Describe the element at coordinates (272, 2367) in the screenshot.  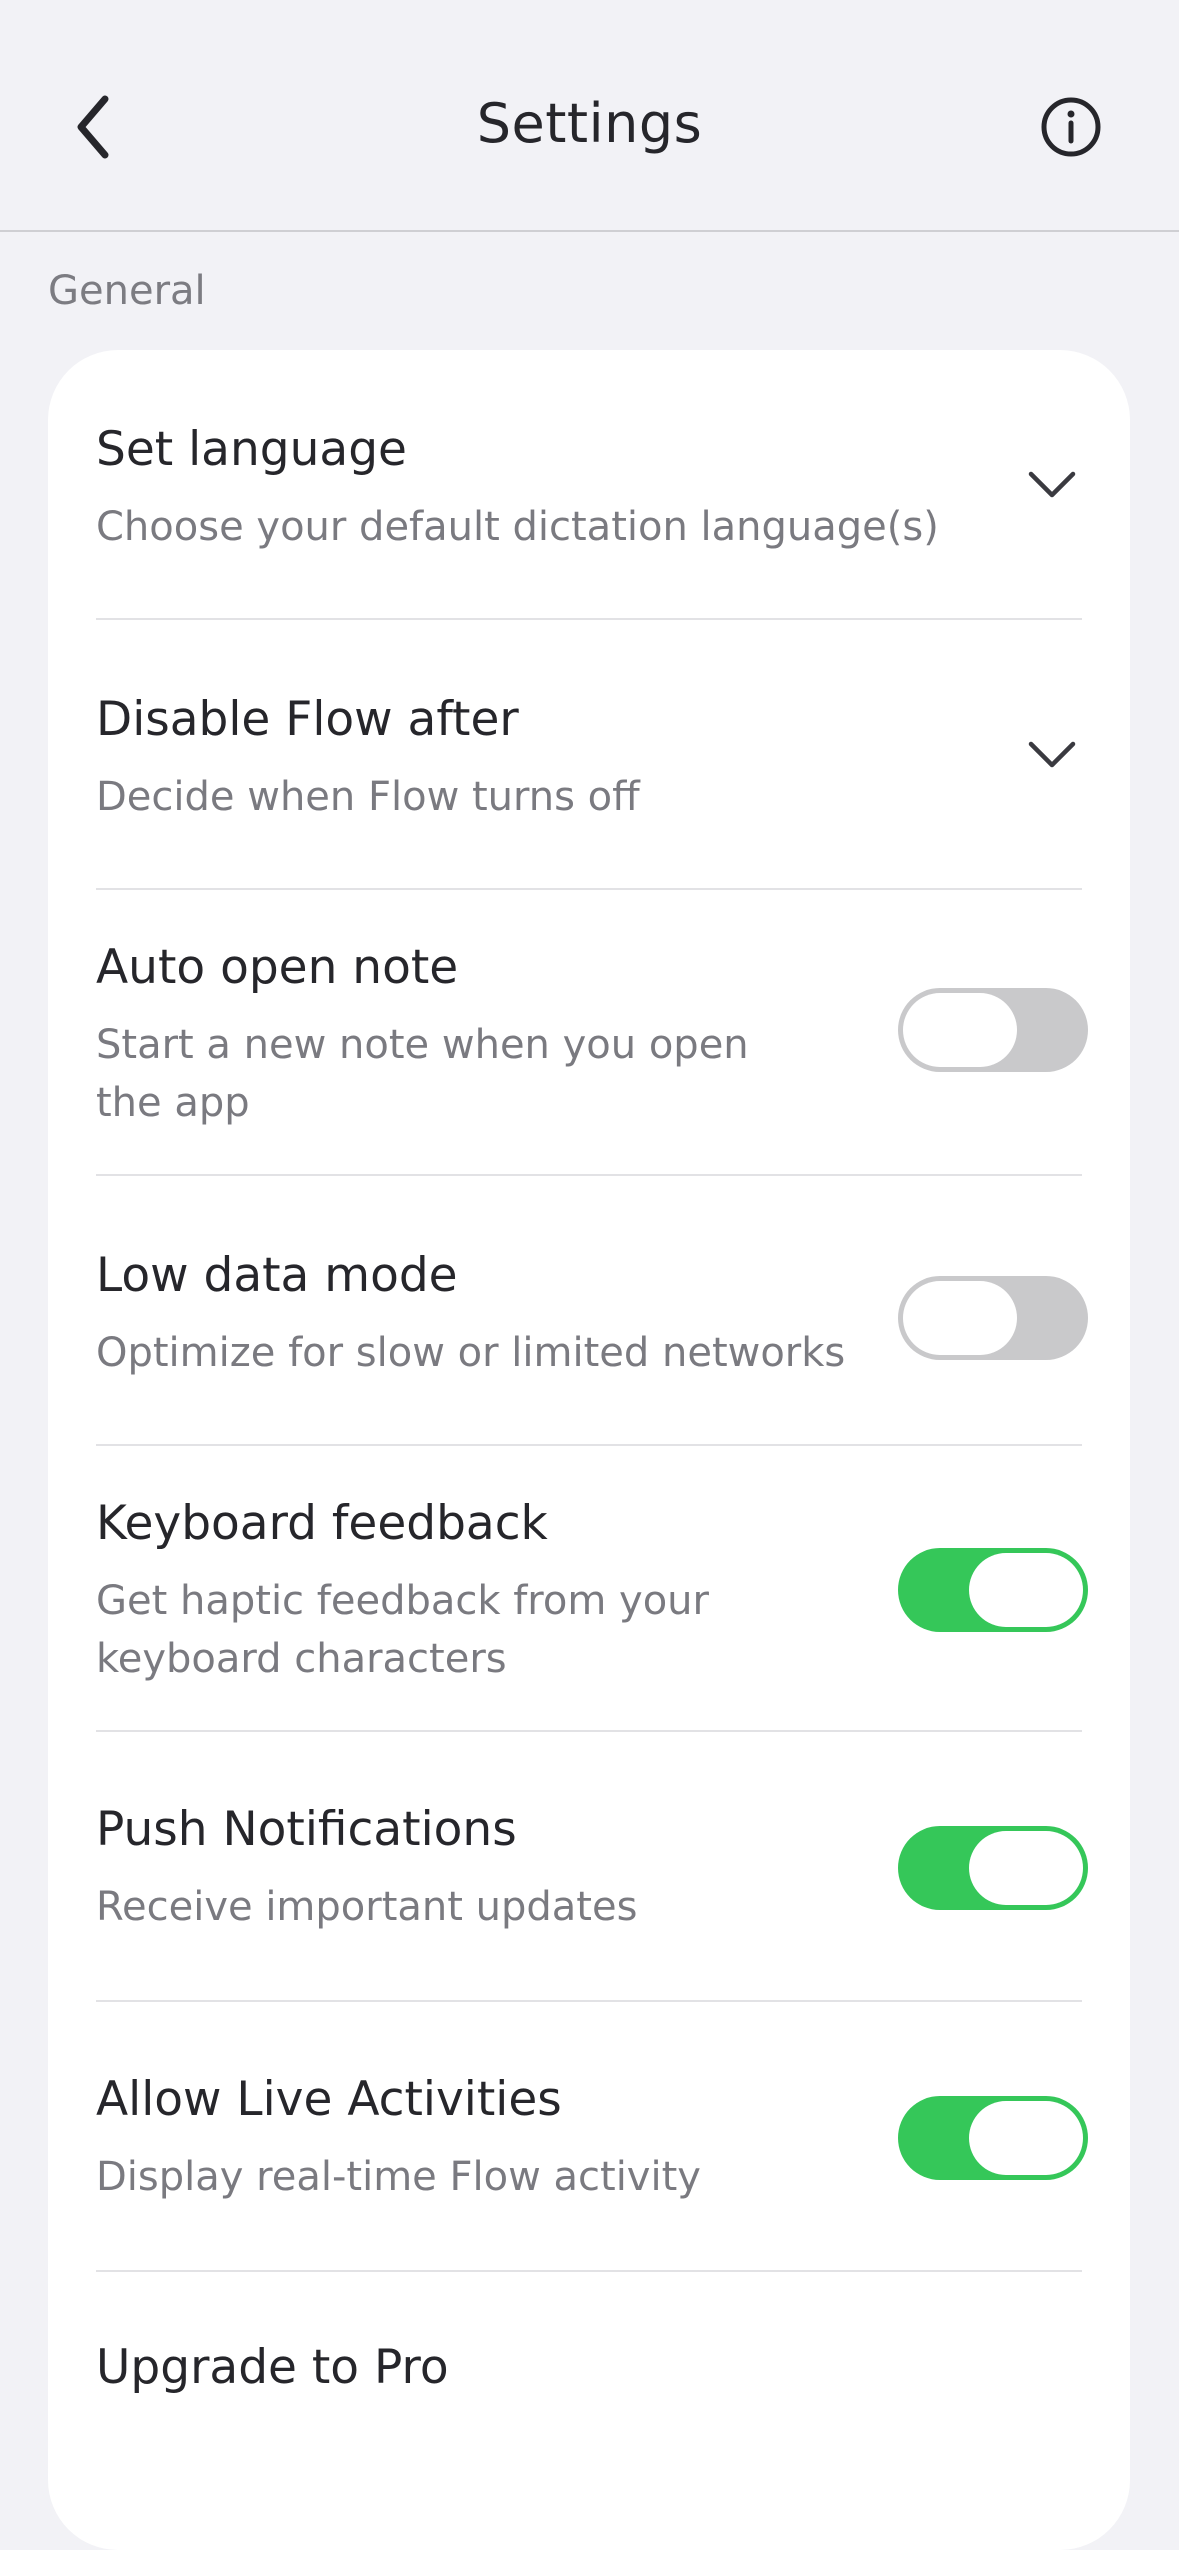
I see `setting-title: Upgrade to Pro` at that location.